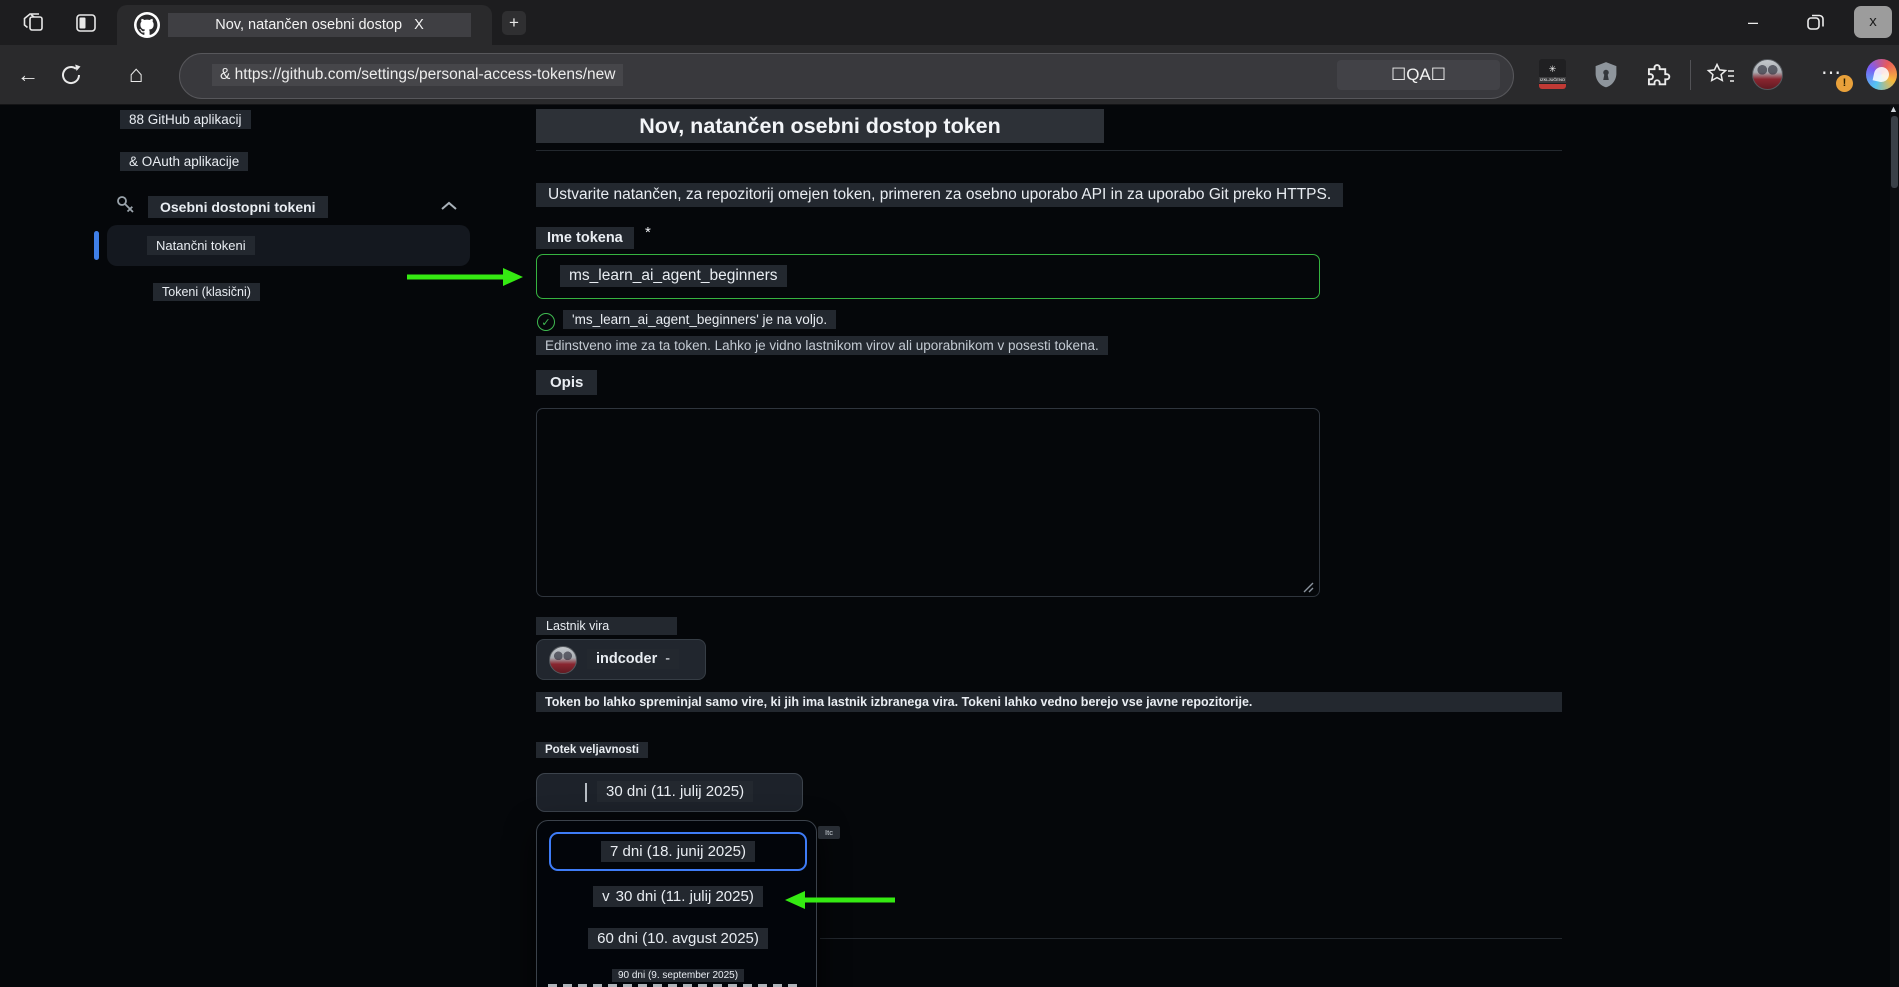  Describe the element at coordinates (546, 322) in the screenshot. I see `check-circle-icon: ✓` at that location.